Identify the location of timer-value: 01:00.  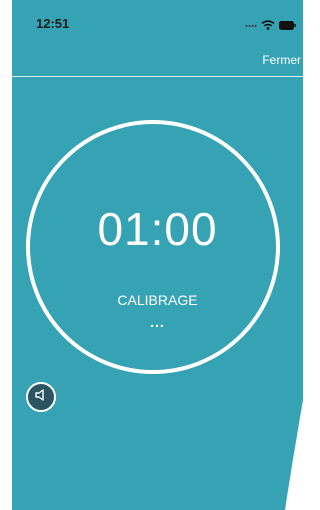
(157, 229).